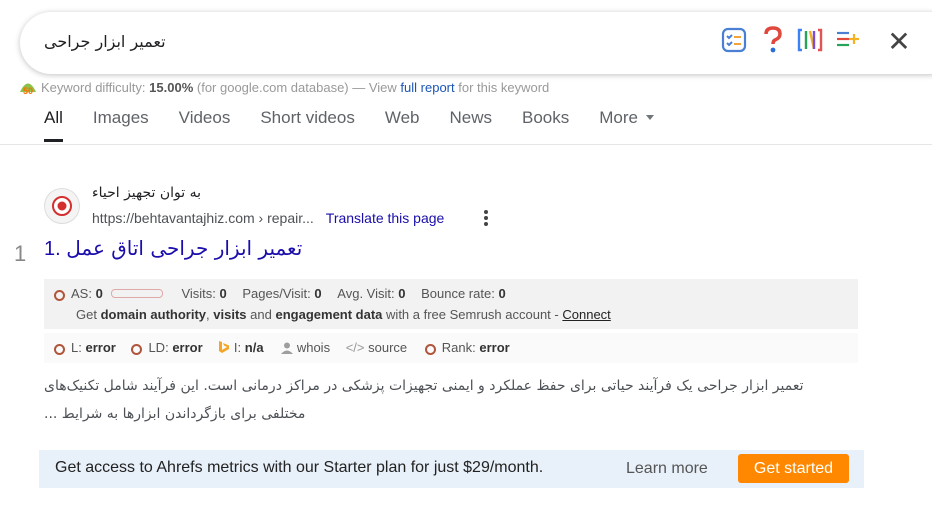 The width and height of the screenshot is (932, 510). What do you see at coordinates (504, 87) in the screenshot?
I see `kd-suffix: for this keyword` at bounding box center [504, 87].